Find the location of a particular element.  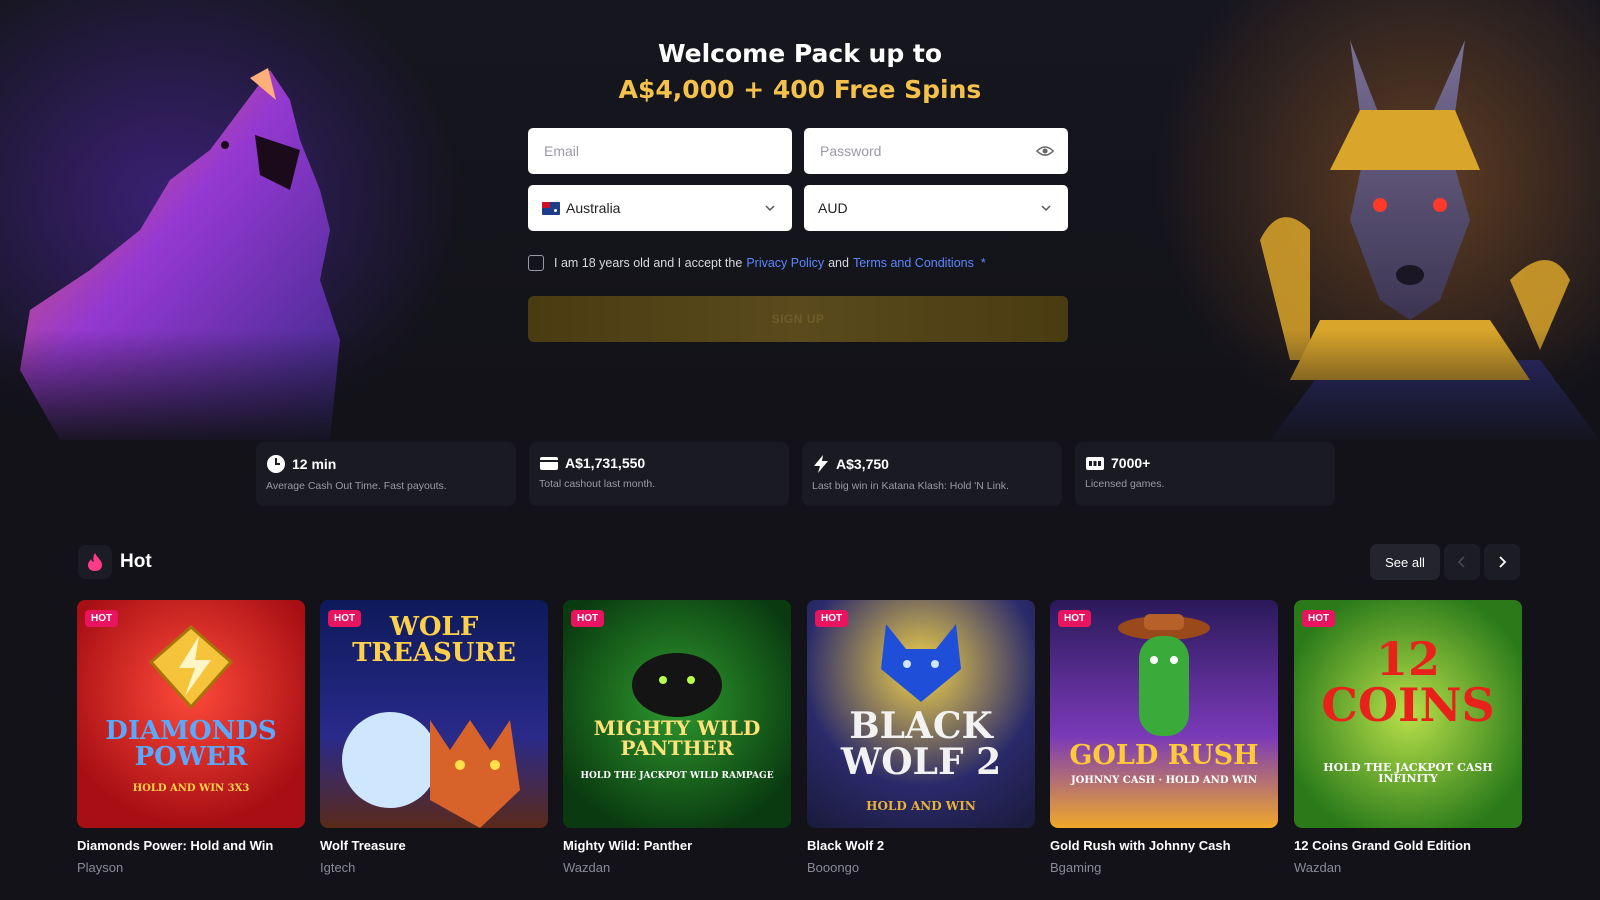

game-card-wolf-treasure: HOT WOLF TREASURE is located at coordinates (434, 714).